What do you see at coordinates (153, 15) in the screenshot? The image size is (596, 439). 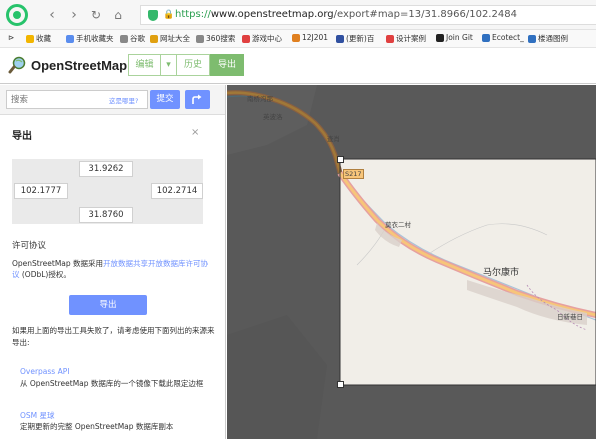 I see `shield-icon` at bounding box center [153, 15].